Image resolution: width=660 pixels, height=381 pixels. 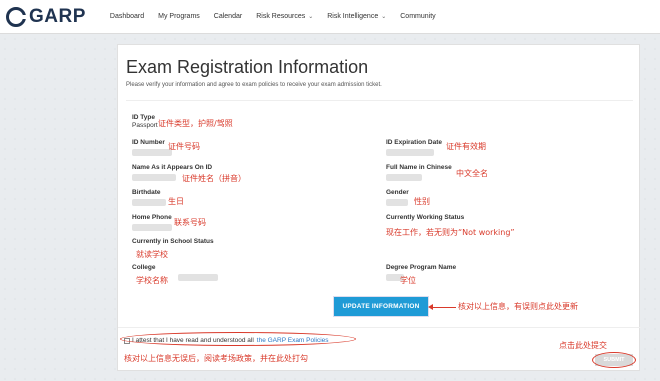 What do you see at coordinates (184, 146) in the screenshot?
I see `id-number-note: 证件号码` at bounding box center [184, 146].